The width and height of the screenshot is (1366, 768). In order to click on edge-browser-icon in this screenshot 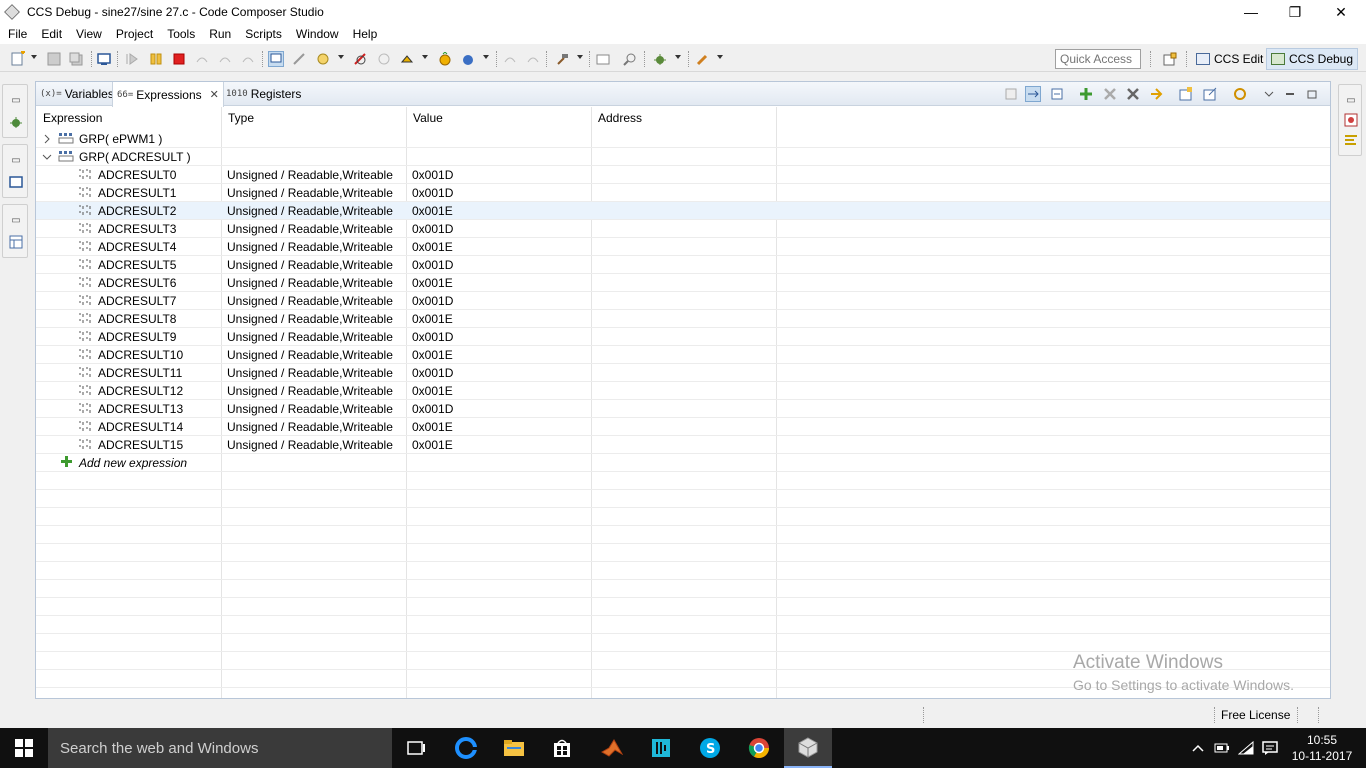, I will do `click(466, 748)`.